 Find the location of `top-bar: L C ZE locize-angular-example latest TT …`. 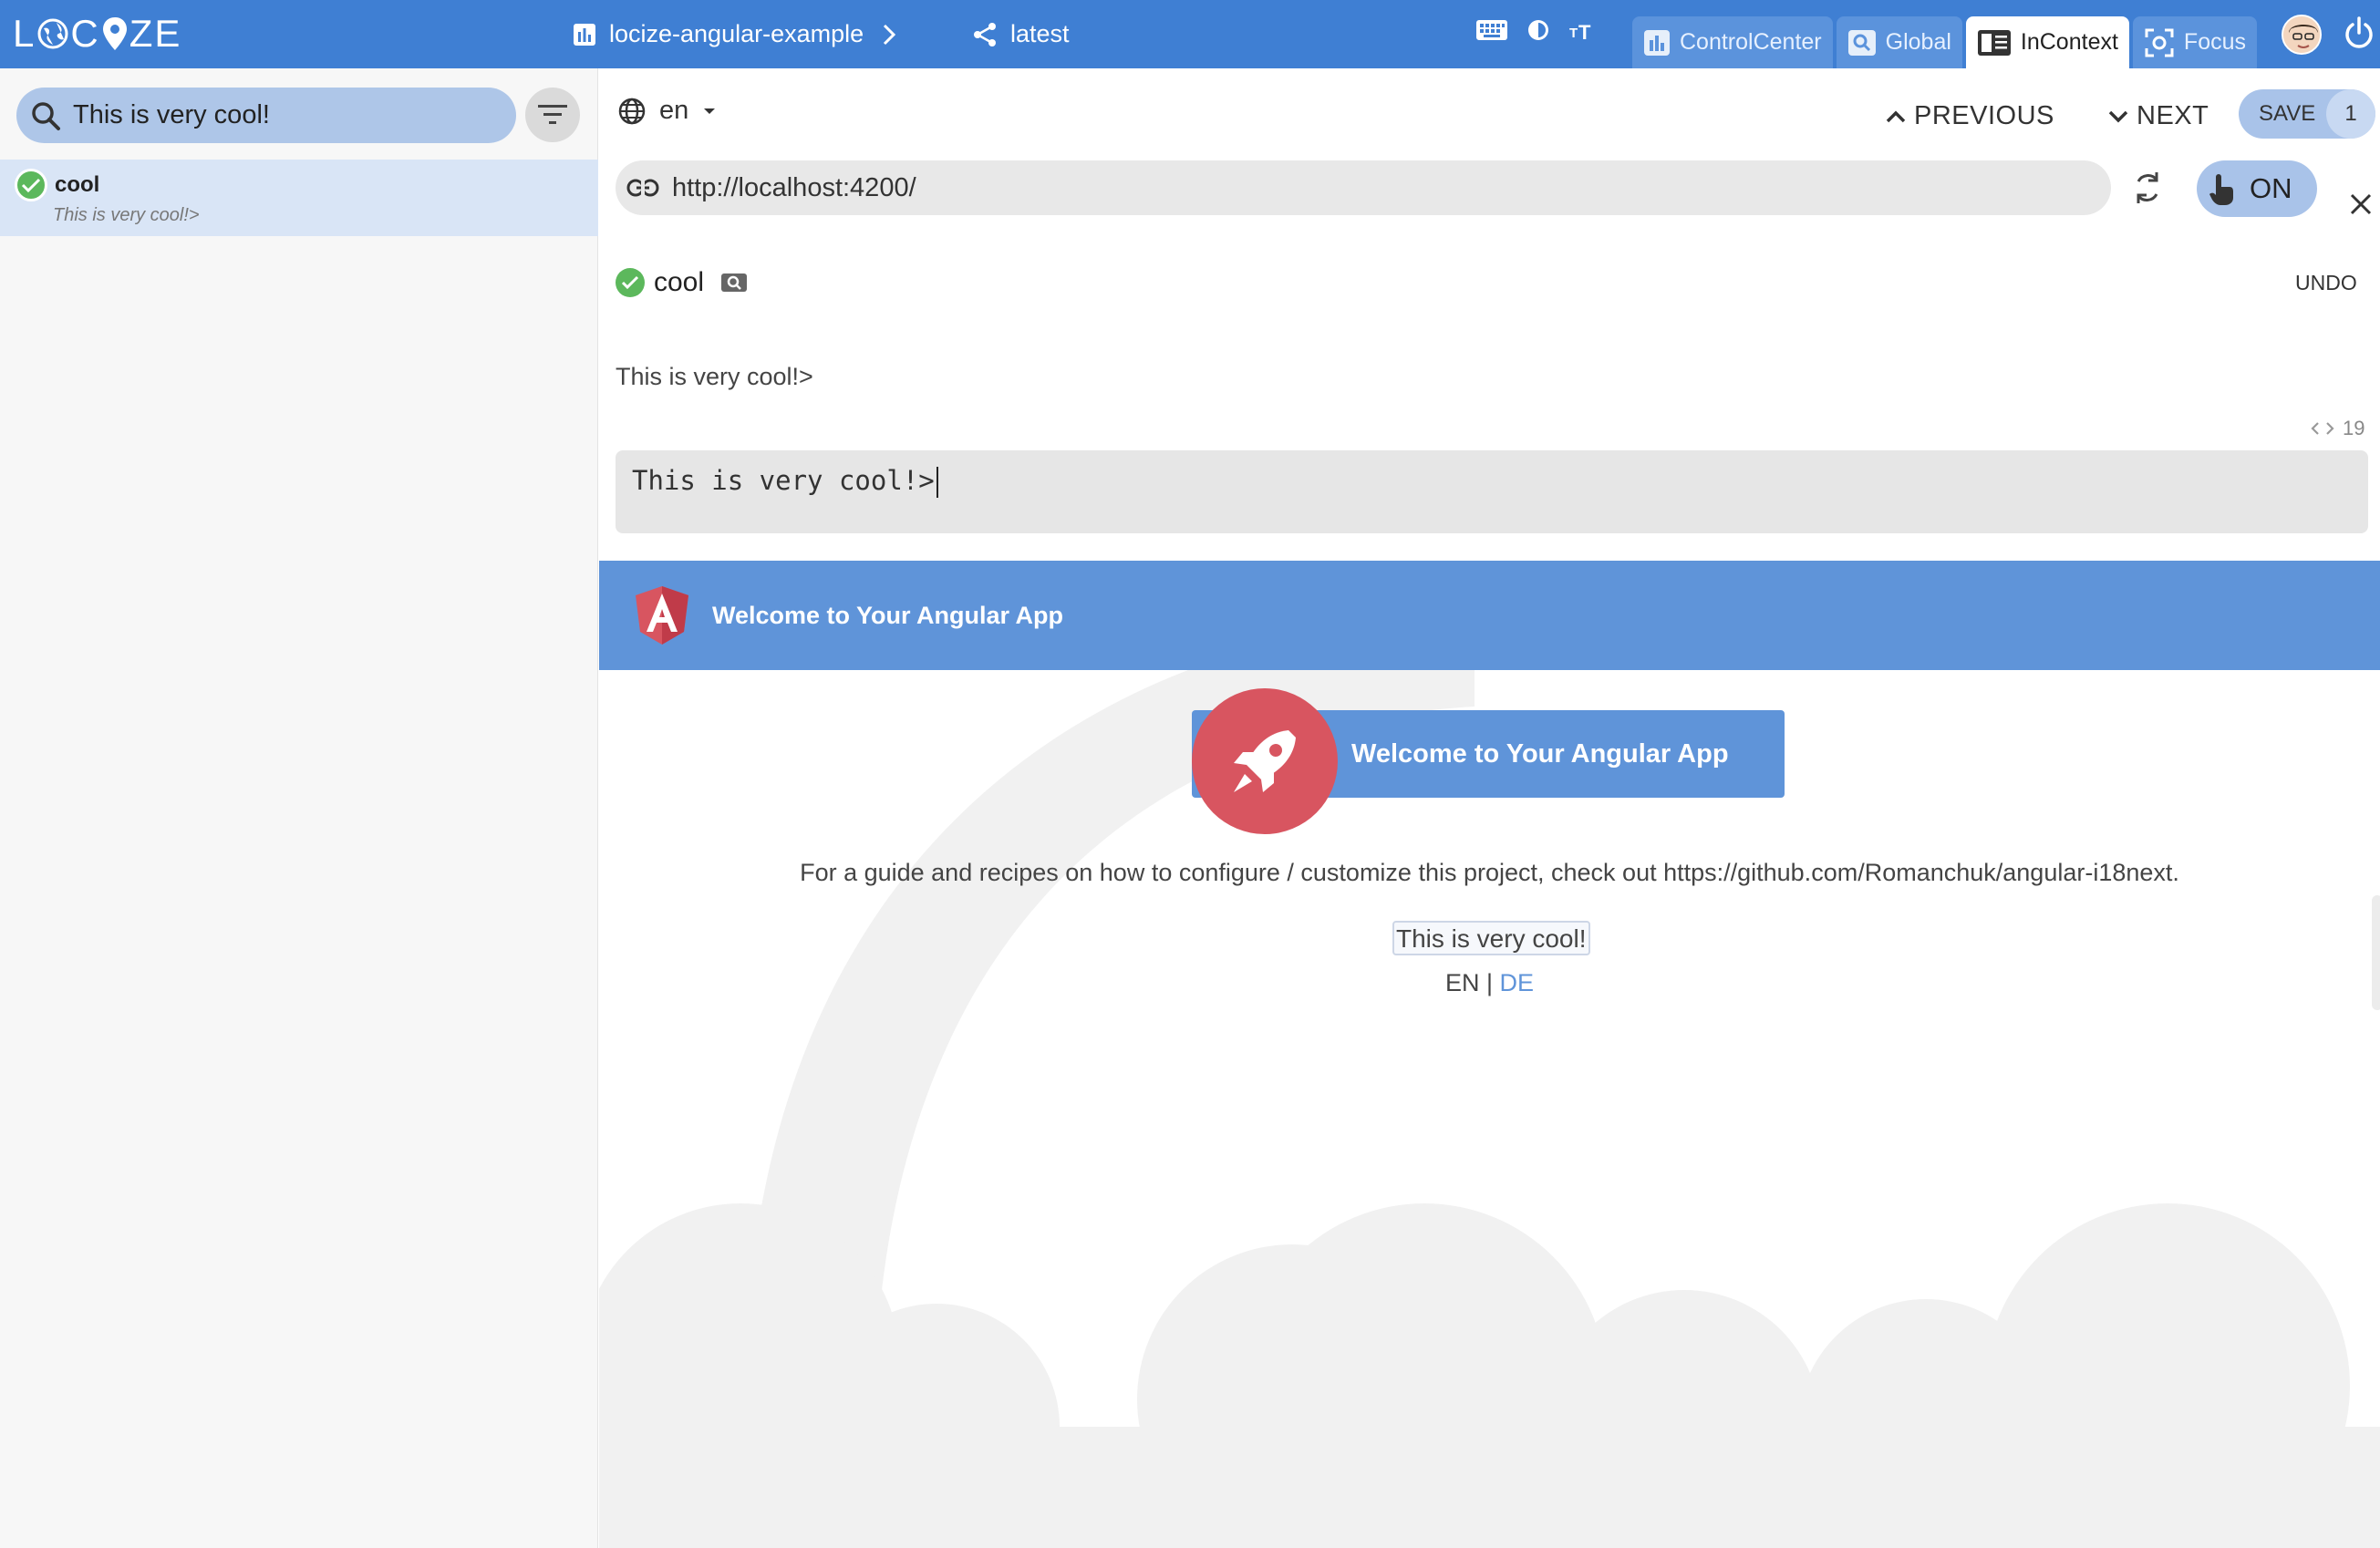

top-bar: L C ZE locize-angular-example latest TT … is located at coordinates (1190, 34).